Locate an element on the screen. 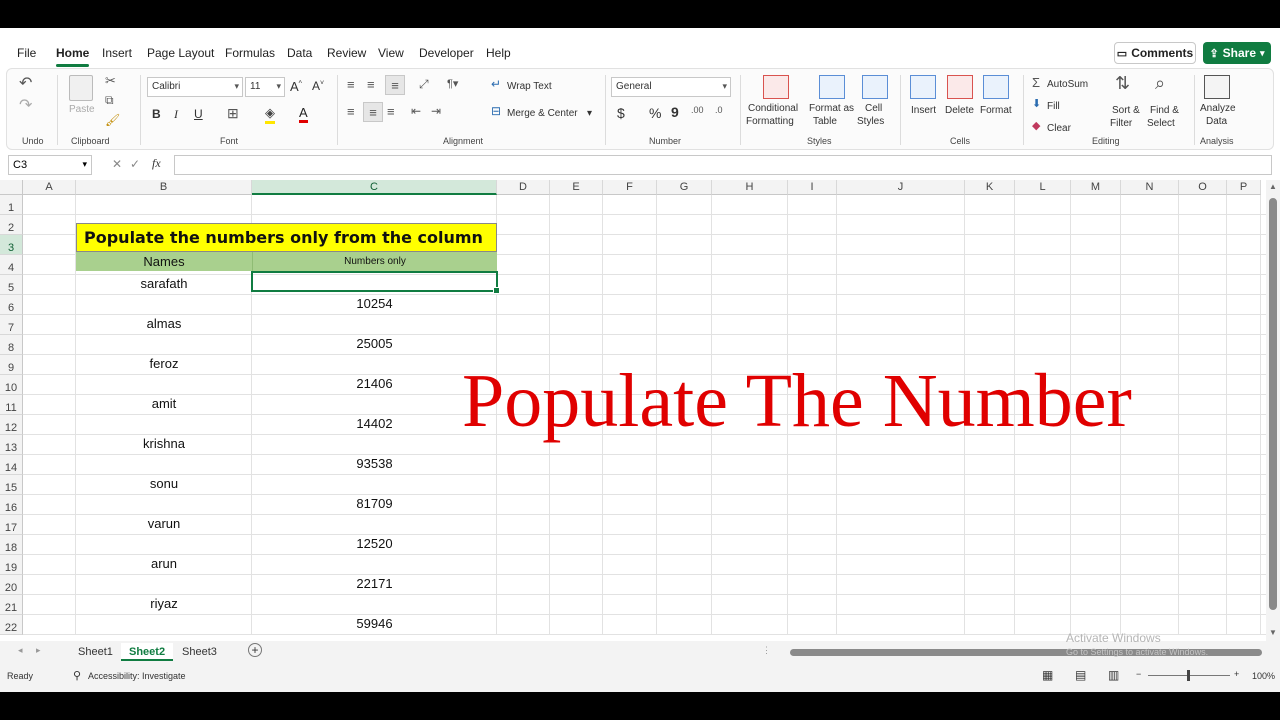 The height and width of the screenshot is (720, 1280). paragraph-icon: ¶▾ is located at coordinates (452, 83).